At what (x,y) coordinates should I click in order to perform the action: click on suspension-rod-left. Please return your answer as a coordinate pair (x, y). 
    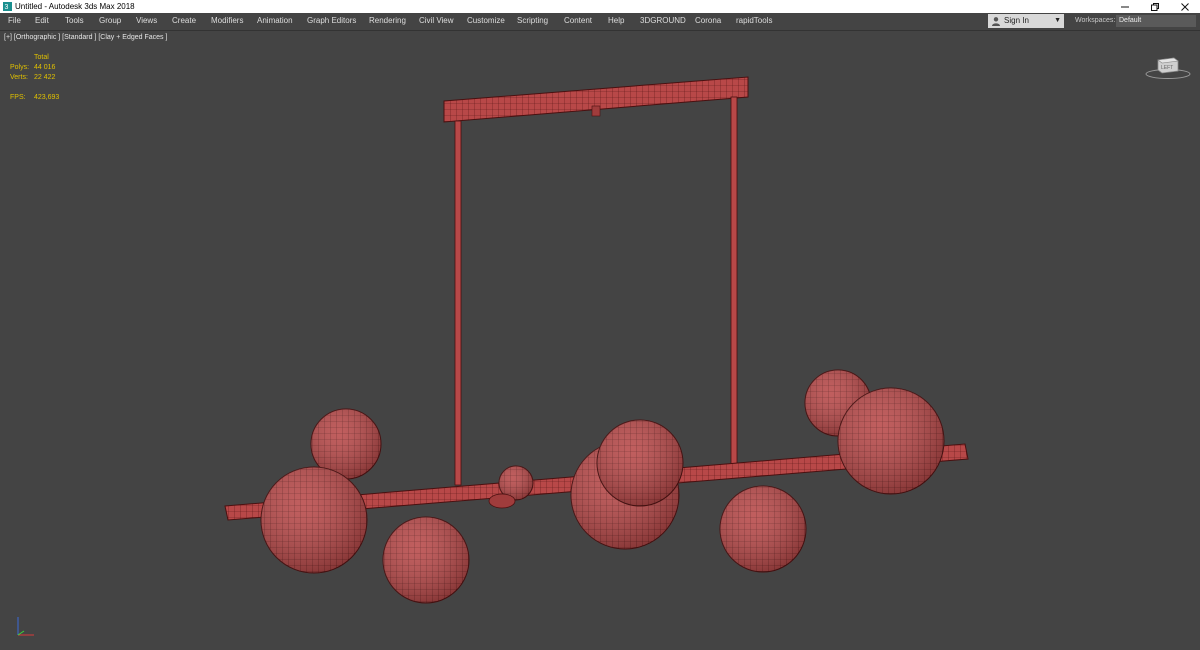
    Looking at the image, I should click on (458, 303).